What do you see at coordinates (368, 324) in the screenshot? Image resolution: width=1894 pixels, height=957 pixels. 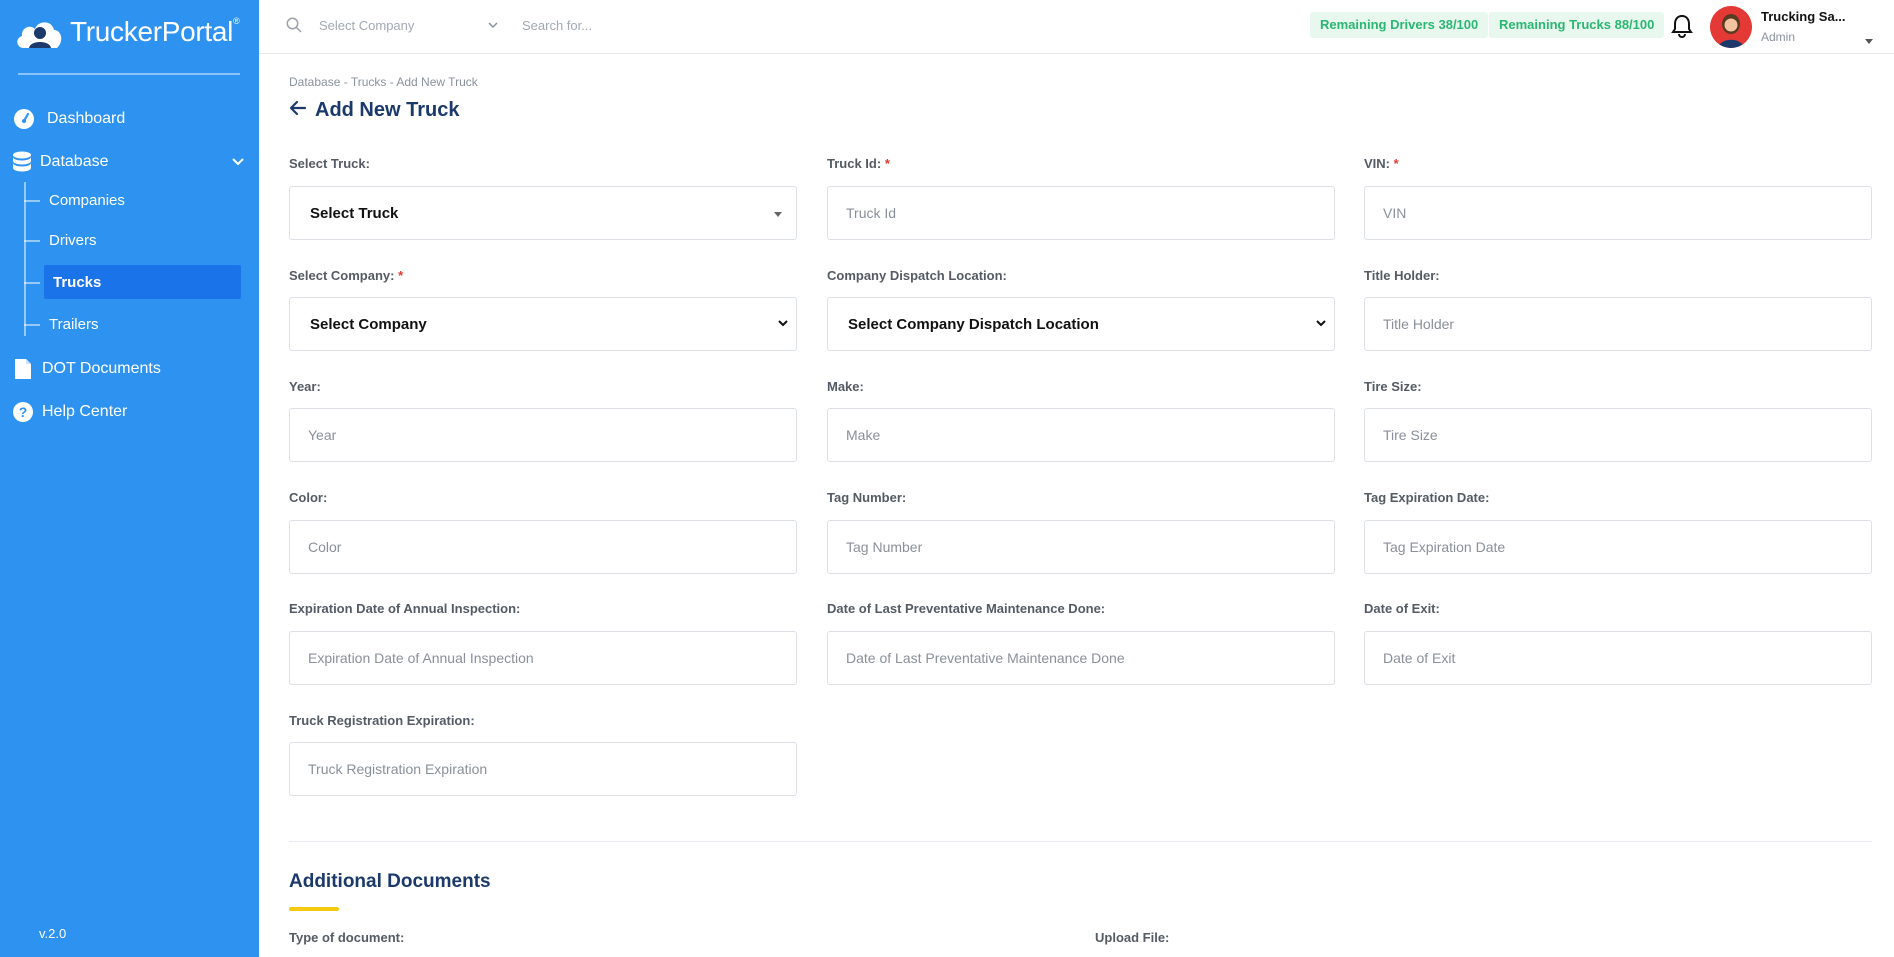 I see `select-company-value: Select Company` at bounding box center [368, 324].